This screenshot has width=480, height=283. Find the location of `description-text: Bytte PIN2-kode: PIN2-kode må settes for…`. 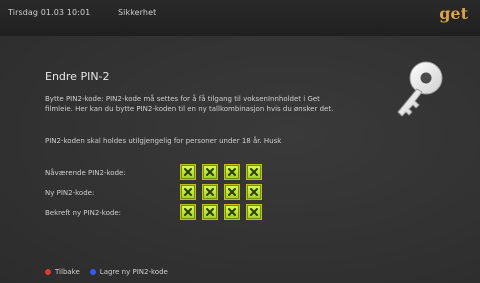

description-text: Bytte PIN2-kode: PIN2-kode må settes for… is located at coordinates (189, 104).